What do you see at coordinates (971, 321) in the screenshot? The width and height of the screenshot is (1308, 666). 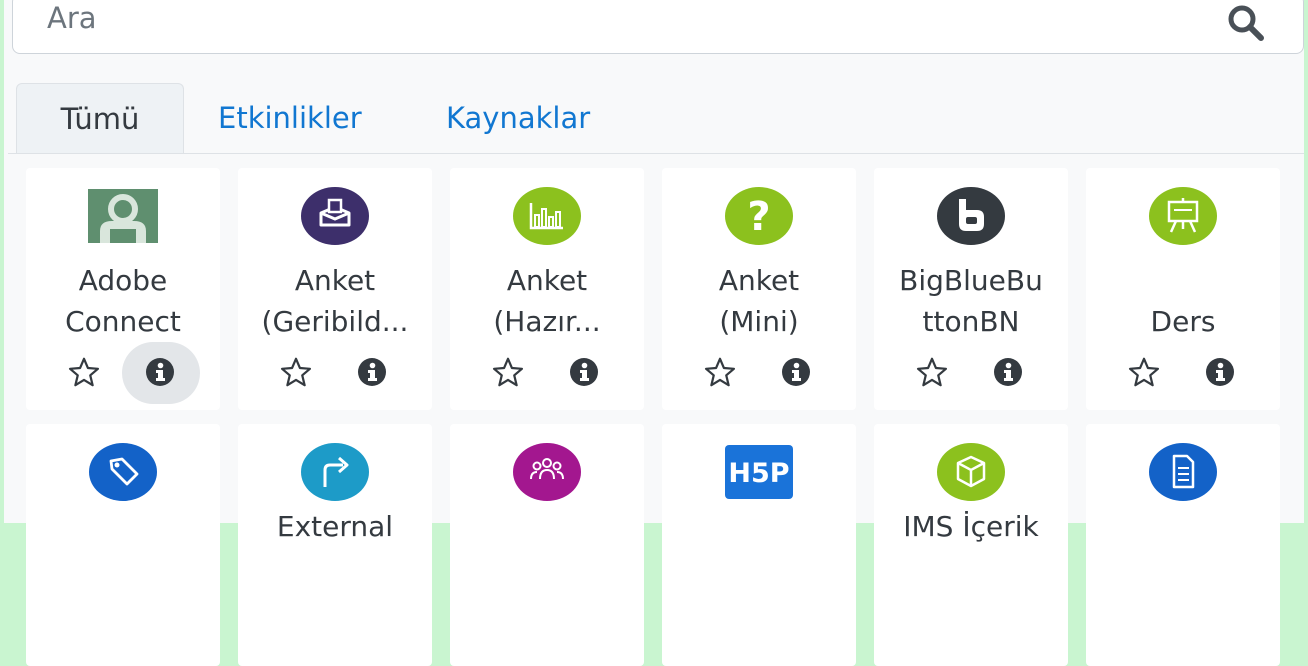 I see `module-name-line2: ttonBN` at bounding box center [971, 321].